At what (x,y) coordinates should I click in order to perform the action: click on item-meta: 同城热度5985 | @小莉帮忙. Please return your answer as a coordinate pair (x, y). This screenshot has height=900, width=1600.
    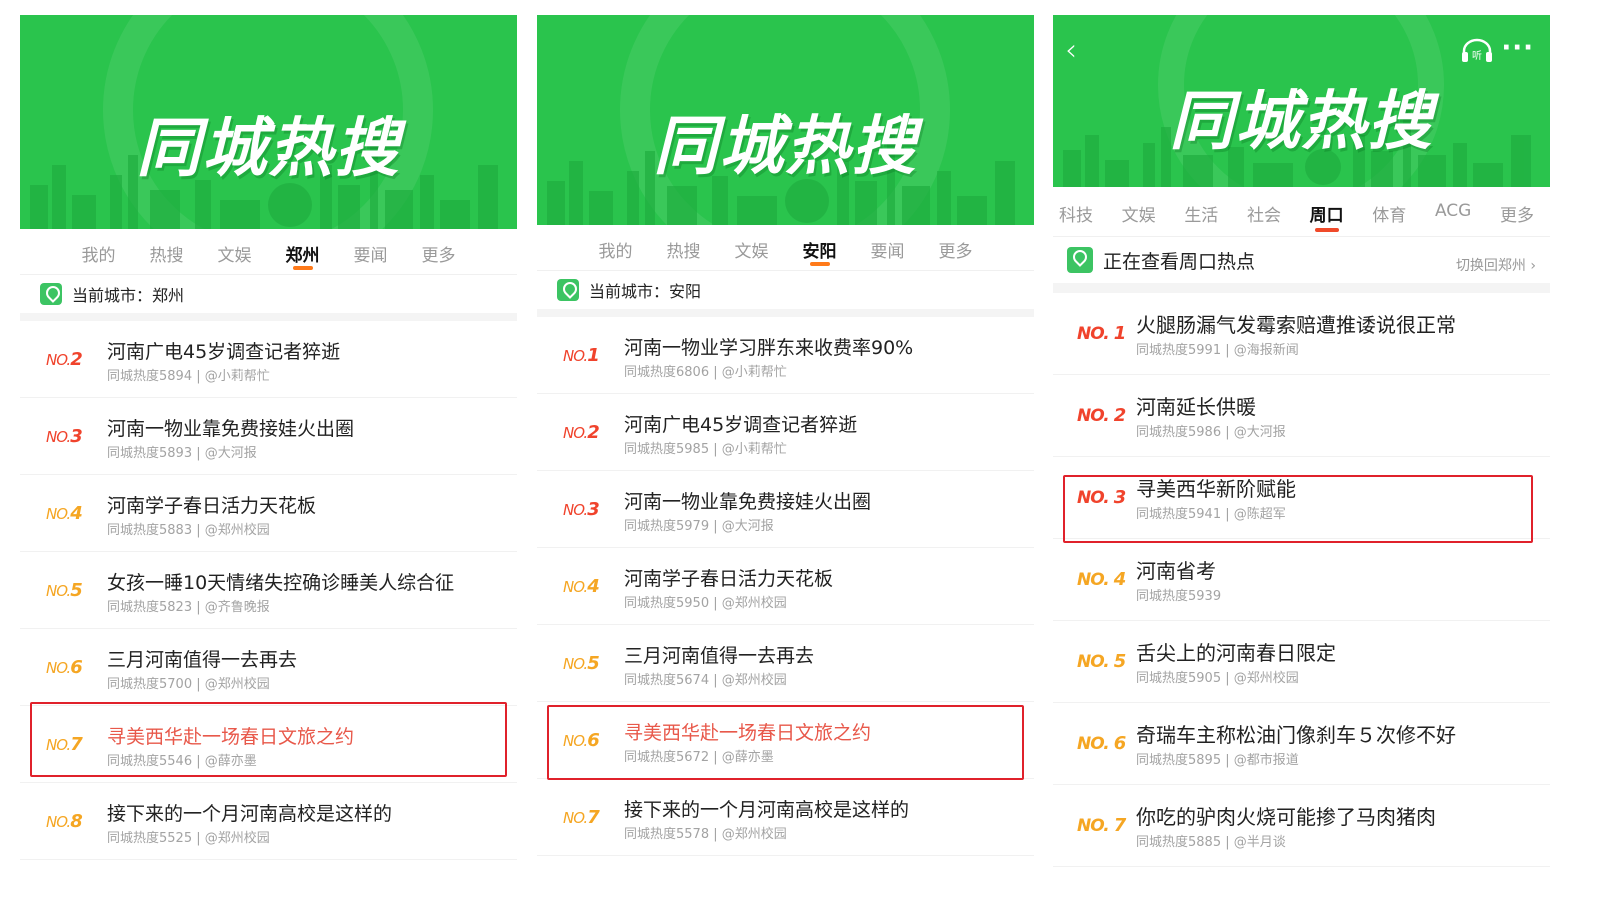
    Looking at the image, I should click on (705, 449).